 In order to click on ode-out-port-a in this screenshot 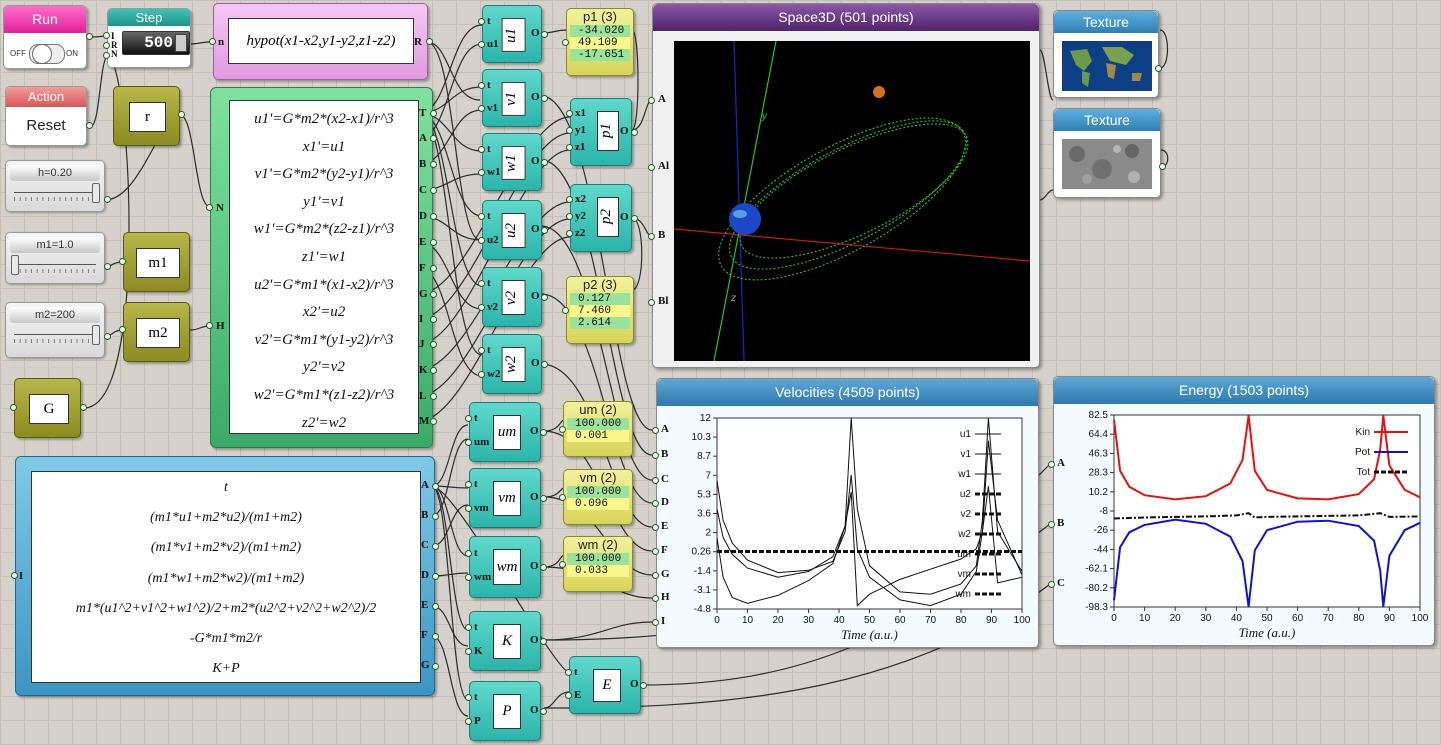, I will do `click(433, 138)`.